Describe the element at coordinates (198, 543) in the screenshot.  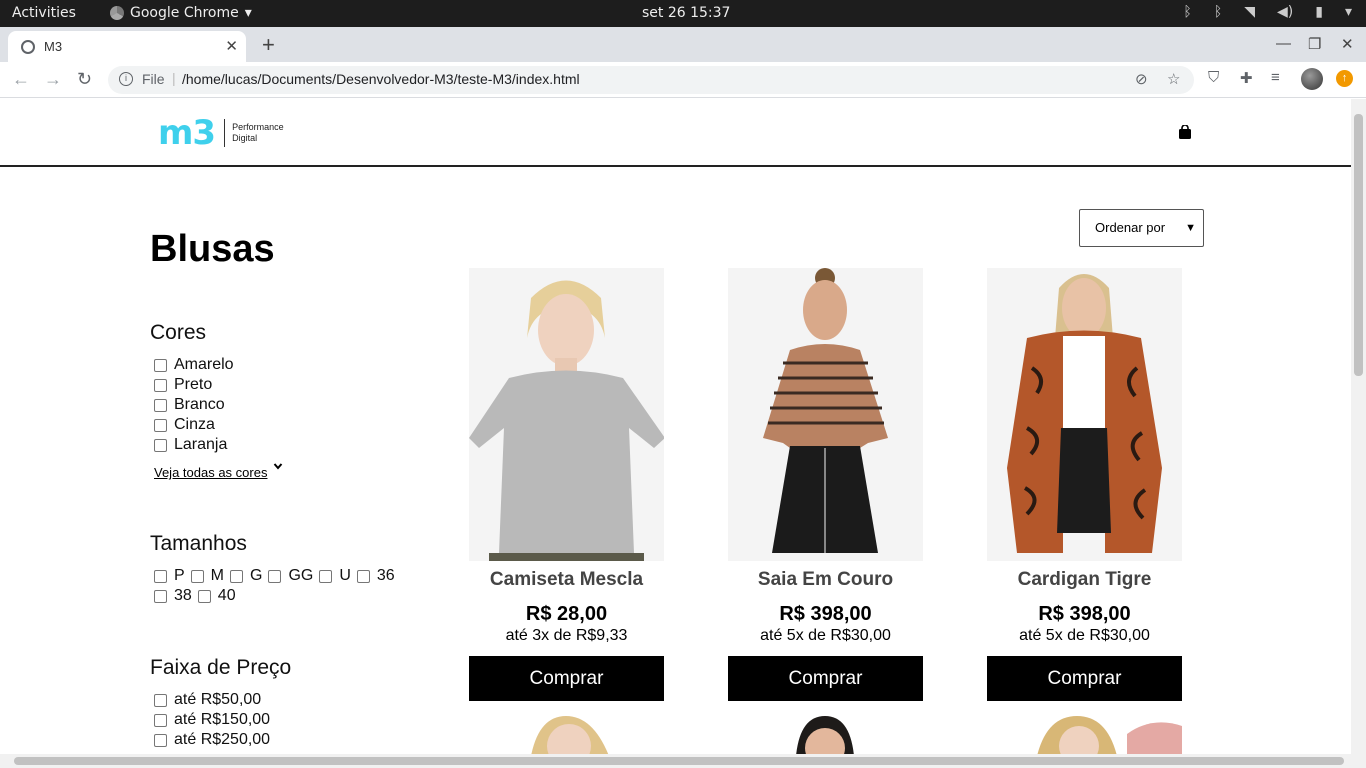
I see `filter-sizes-title: Tamanhos` at that location.